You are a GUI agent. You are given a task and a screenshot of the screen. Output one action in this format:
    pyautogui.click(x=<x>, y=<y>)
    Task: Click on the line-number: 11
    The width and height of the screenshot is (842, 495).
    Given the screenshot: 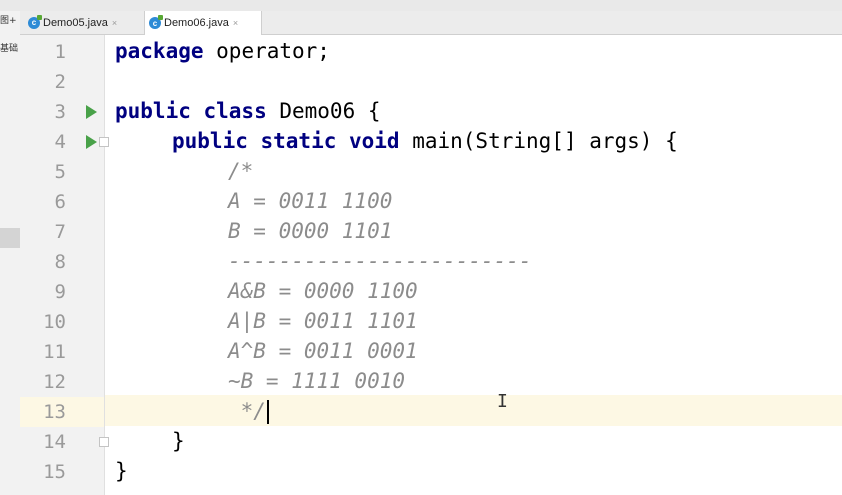 What is the action you would take?
    pyautogui.click(x=54, y=352)
    